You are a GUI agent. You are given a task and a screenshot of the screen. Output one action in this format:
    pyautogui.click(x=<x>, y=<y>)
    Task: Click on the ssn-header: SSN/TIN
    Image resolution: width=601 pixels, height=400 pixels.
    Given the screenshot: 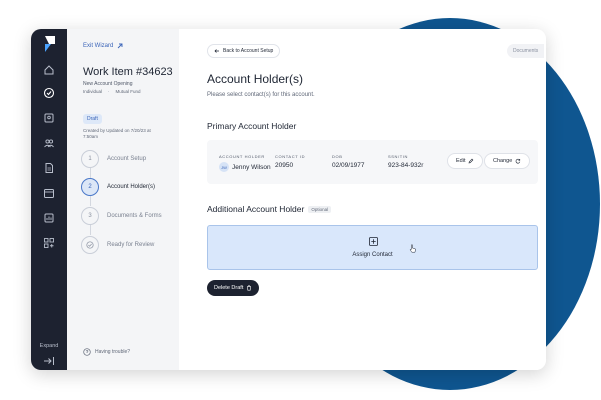 What is the action you would take?
    pyautogui.click(x=398, y=156)
    